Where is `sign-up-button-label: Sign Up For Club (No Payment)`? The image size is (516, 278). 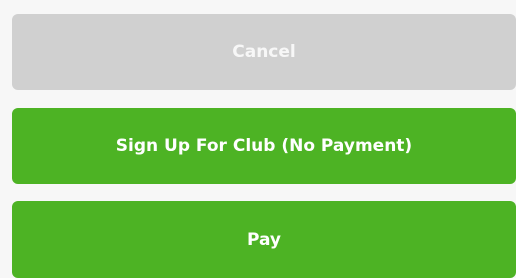 sign-up-button-label: Sign Up For Club (No Payment) is located at coordinates (264, 146).